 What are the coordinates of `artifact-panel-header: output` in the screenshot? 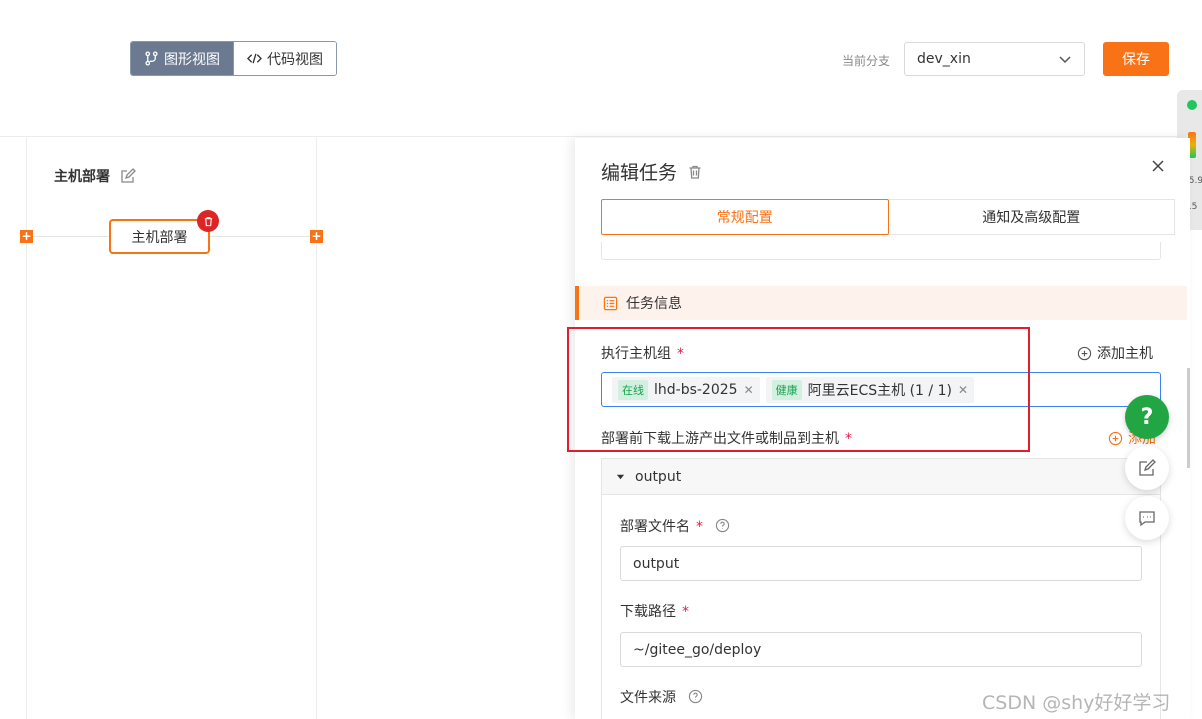 It's located at (881, 477).